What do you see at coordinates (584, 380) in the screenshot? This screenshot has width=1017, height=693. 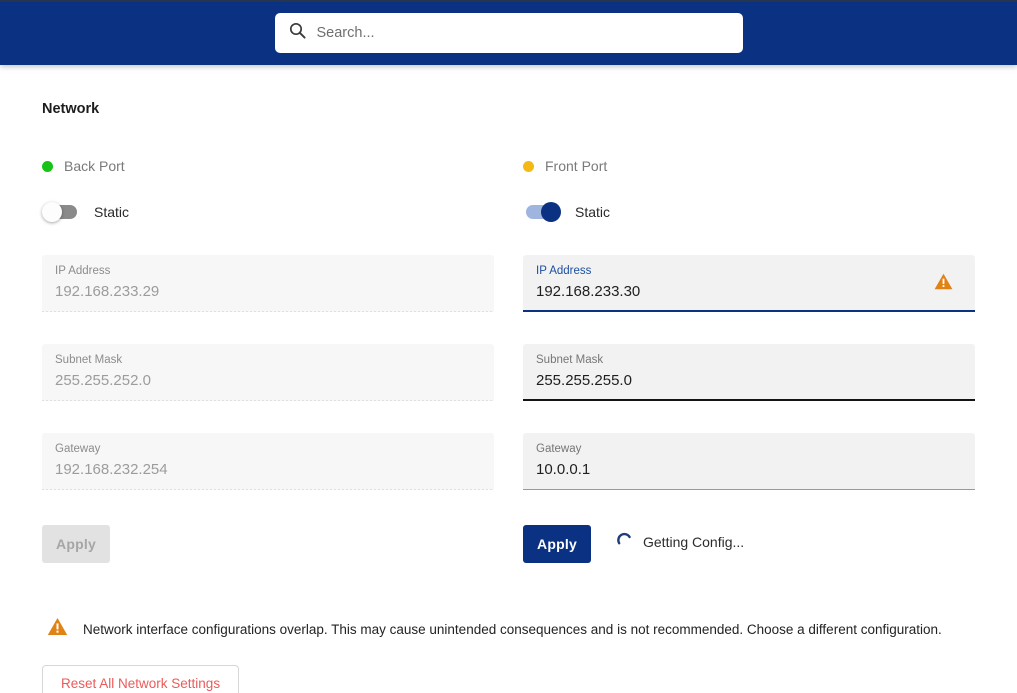 I see `subnet-mask-value-front: 255.255.255.0` at bounding box center [584, 380].